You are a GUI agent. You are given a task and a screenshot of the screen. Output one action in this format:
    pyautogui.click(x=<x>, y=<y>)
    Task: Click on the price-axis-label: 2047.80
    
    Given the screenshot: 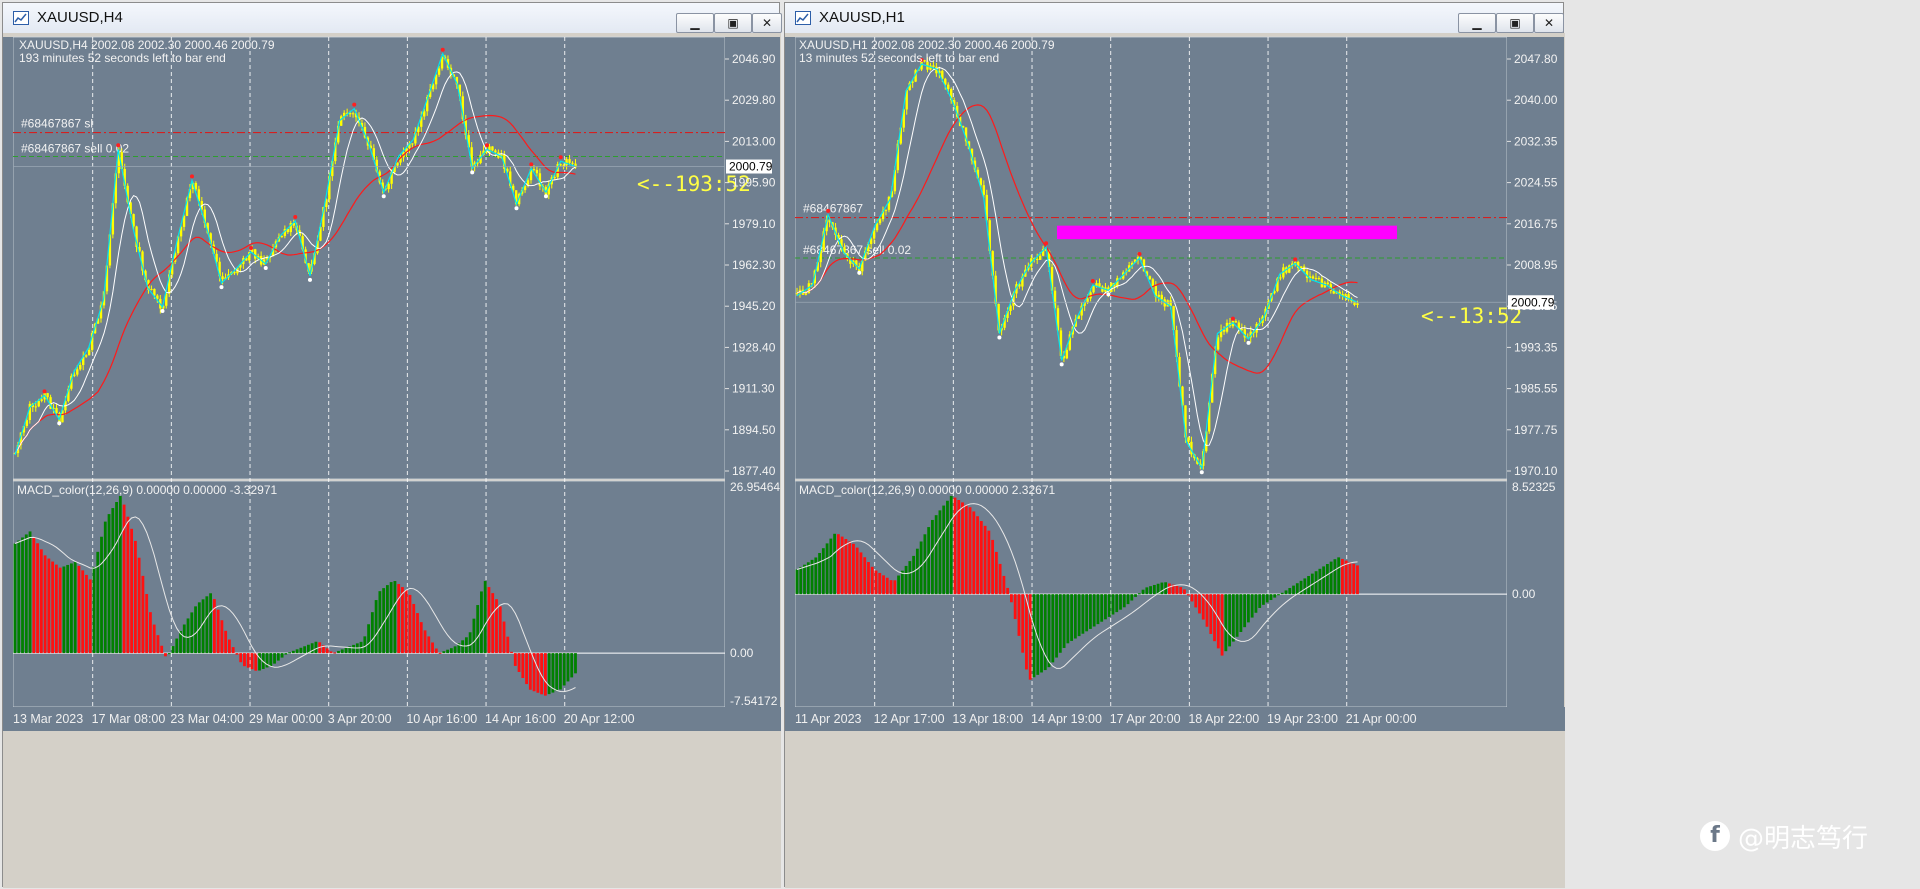 What is the action you would take?
    pyautogui.click(x=1536, y=59)
    